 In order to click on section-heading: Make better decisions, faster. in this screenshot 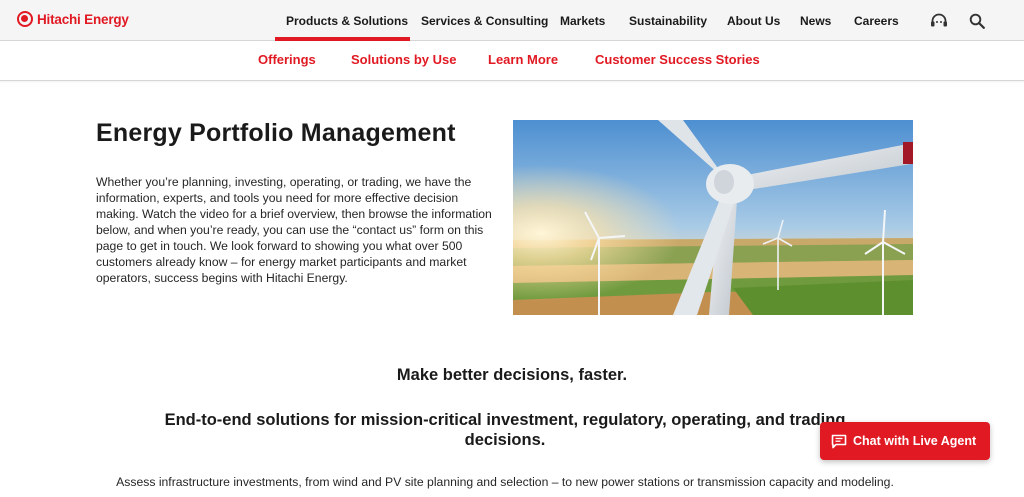, I will do `click(512, 375)`.